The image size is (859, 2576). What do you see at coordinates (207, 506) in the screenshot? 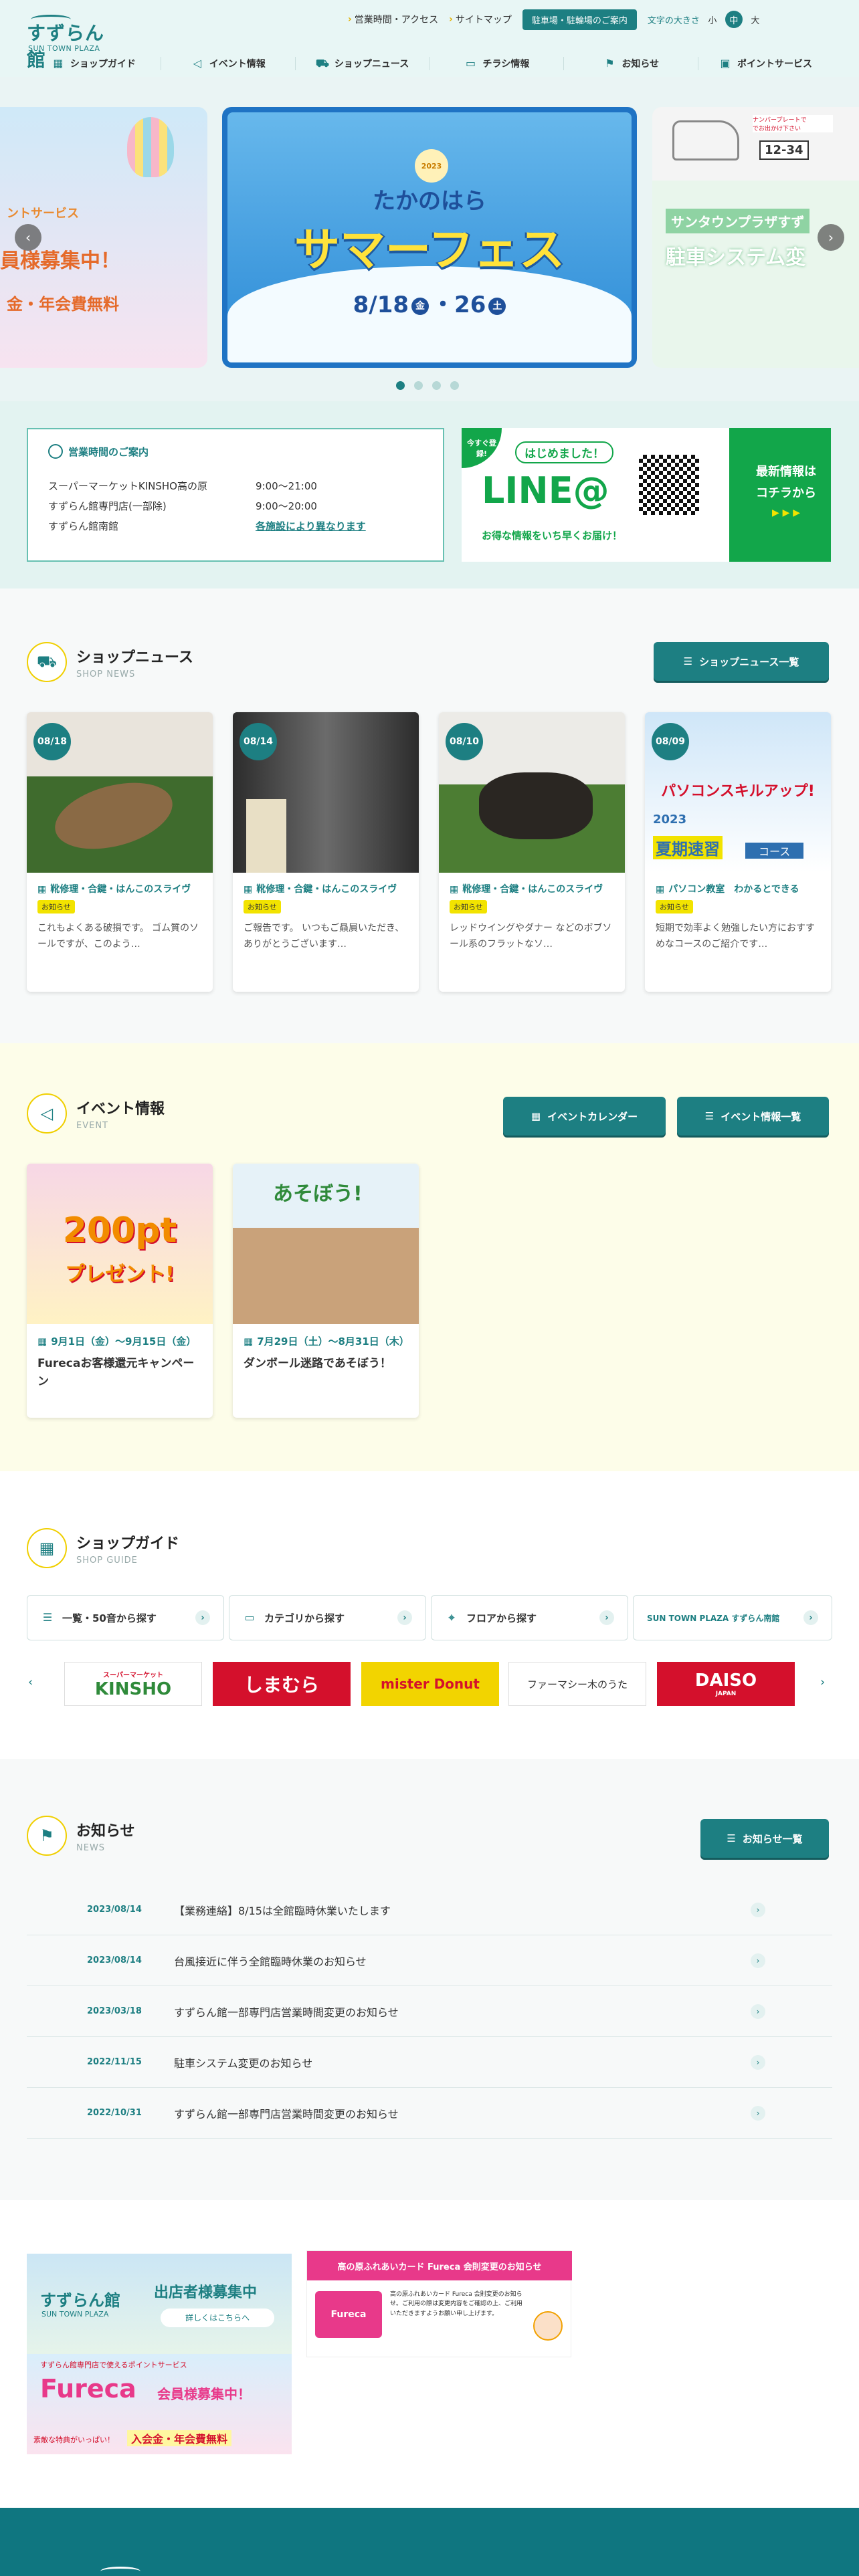
I see `hours-row: すずらん館専門店(一部除) 9:00〜20:00` at bounding box center [207, 506].